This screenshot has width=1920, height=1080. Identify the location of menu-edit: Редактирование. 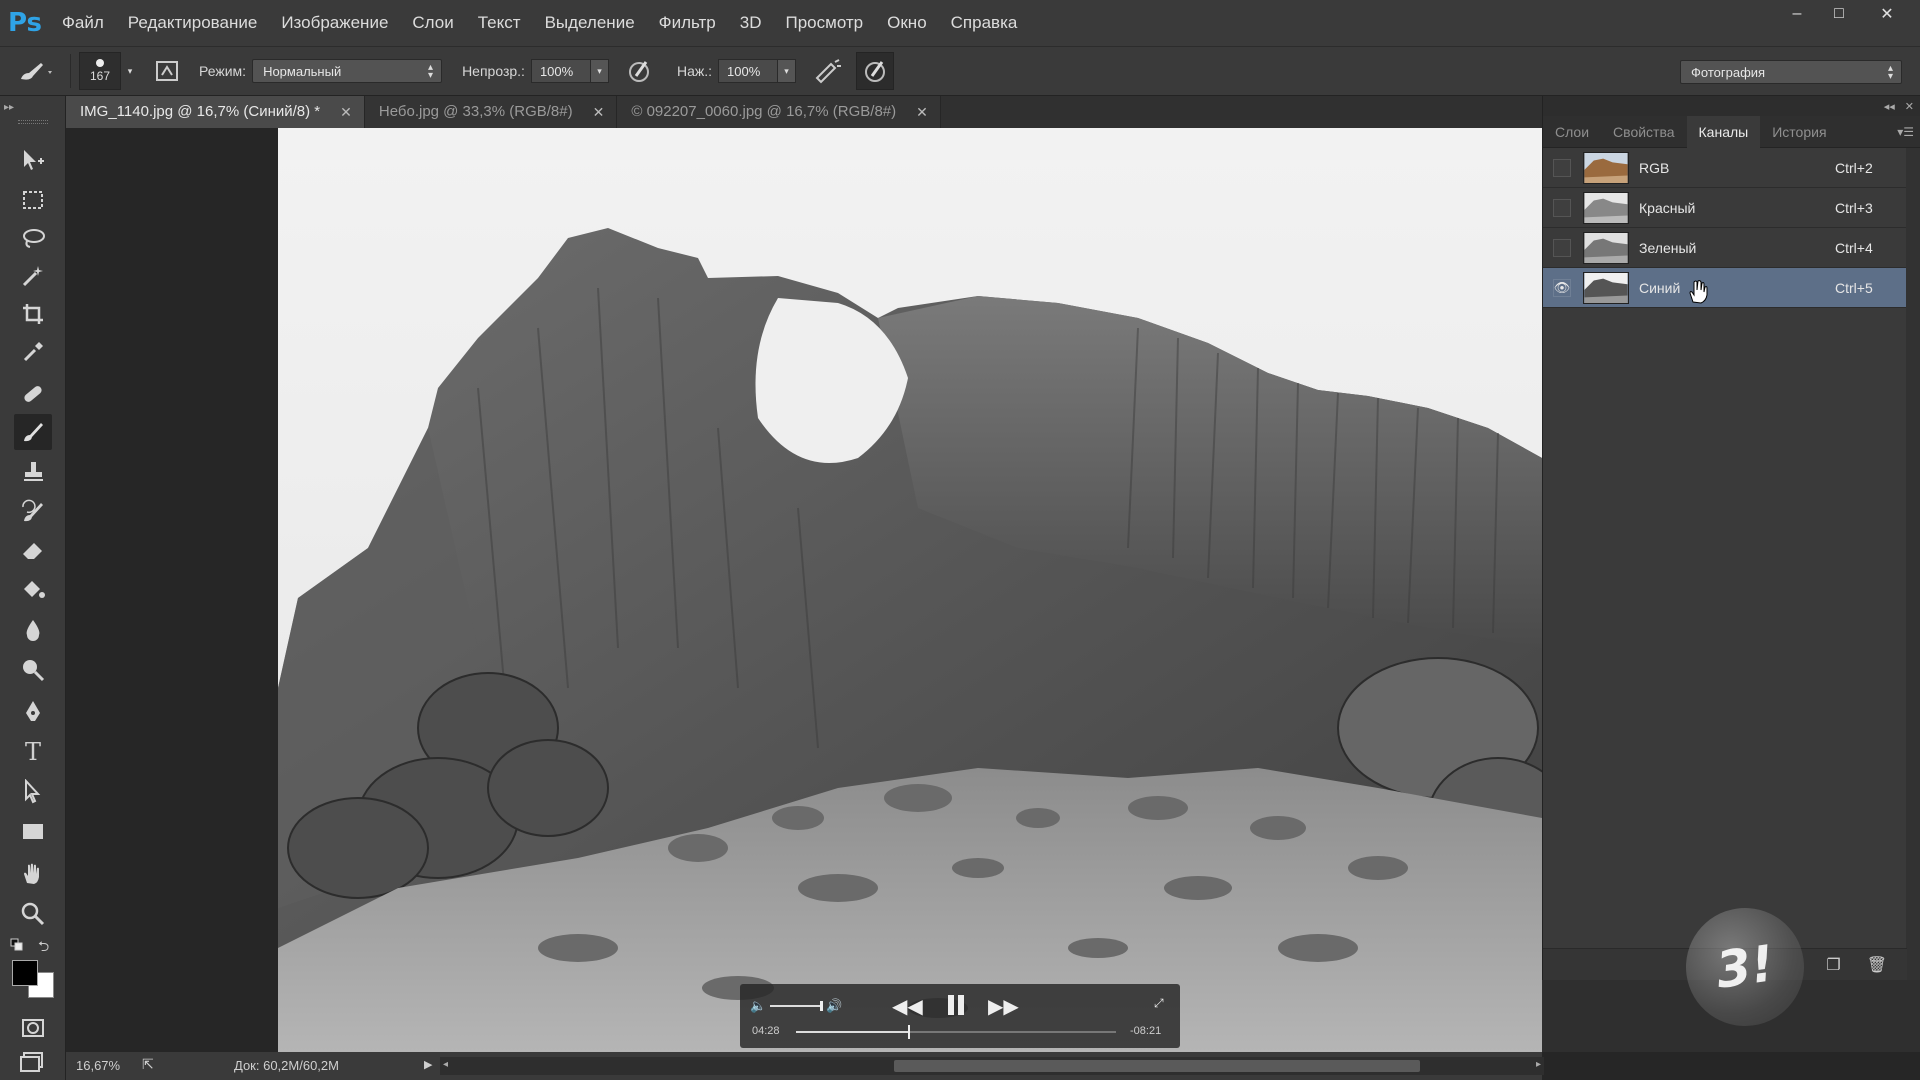
(193, 23).